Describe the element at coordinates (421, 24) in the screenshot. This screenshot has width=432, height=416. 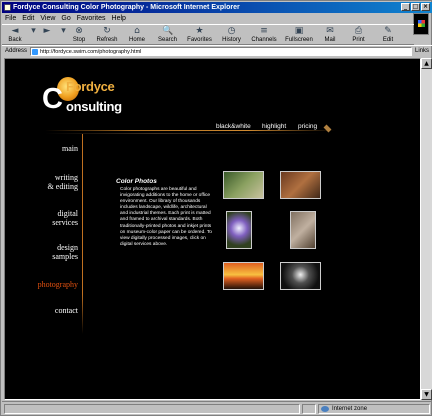
I see `windows-logo-icon` at that location.